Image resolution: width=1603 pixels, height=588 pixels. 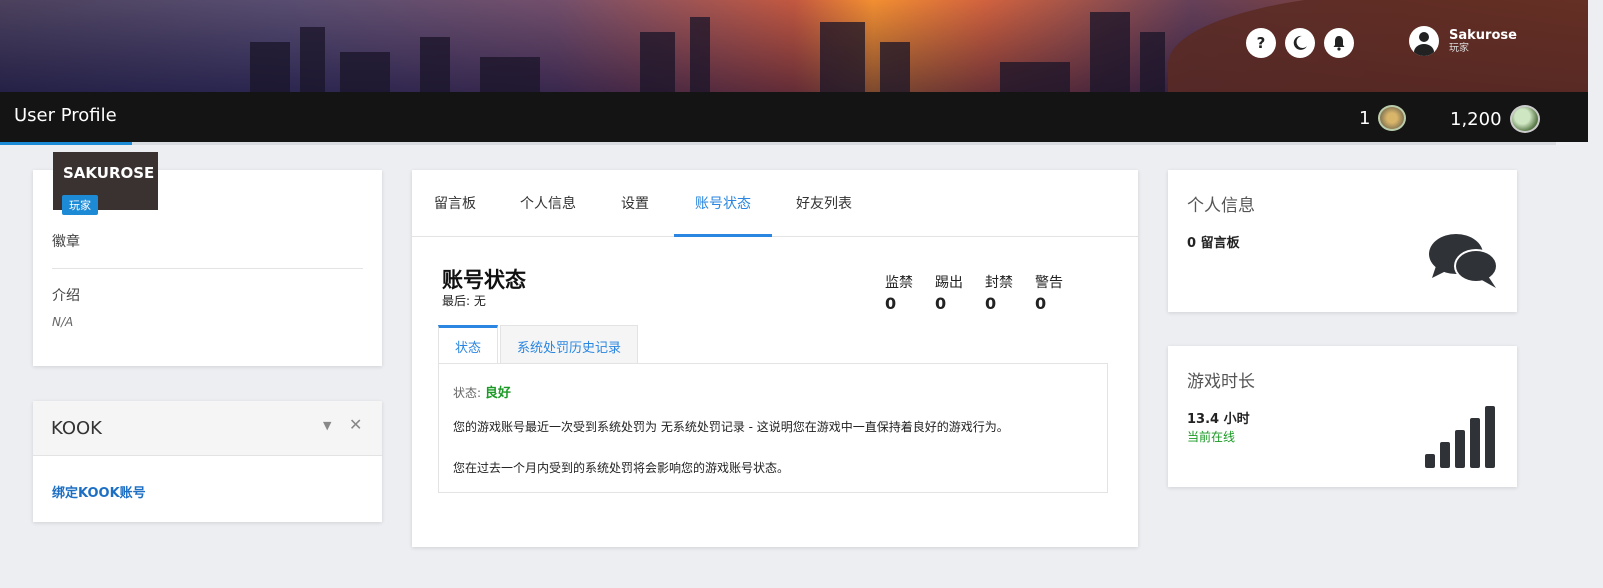 I want to click on role-badge: 玩家, so click(x=80, y=205).